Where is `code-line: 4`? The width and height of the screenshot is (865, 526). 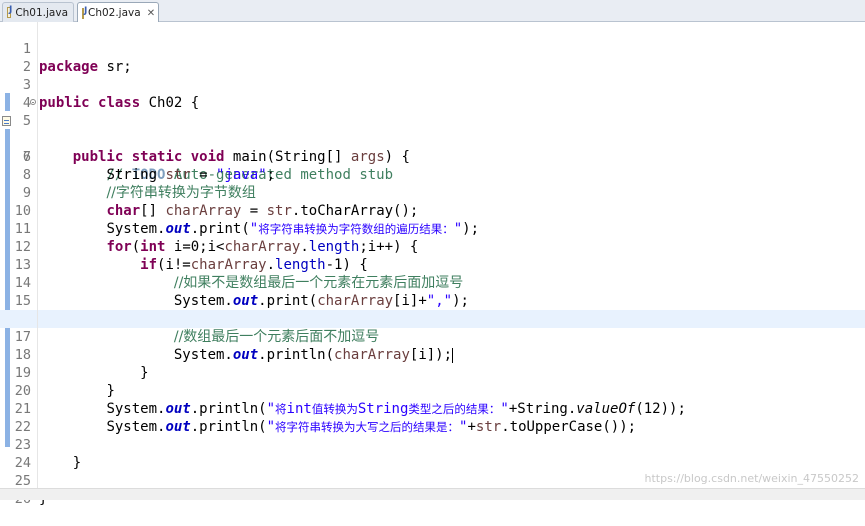
code-line: 4 is located at coordinates (432, 93).